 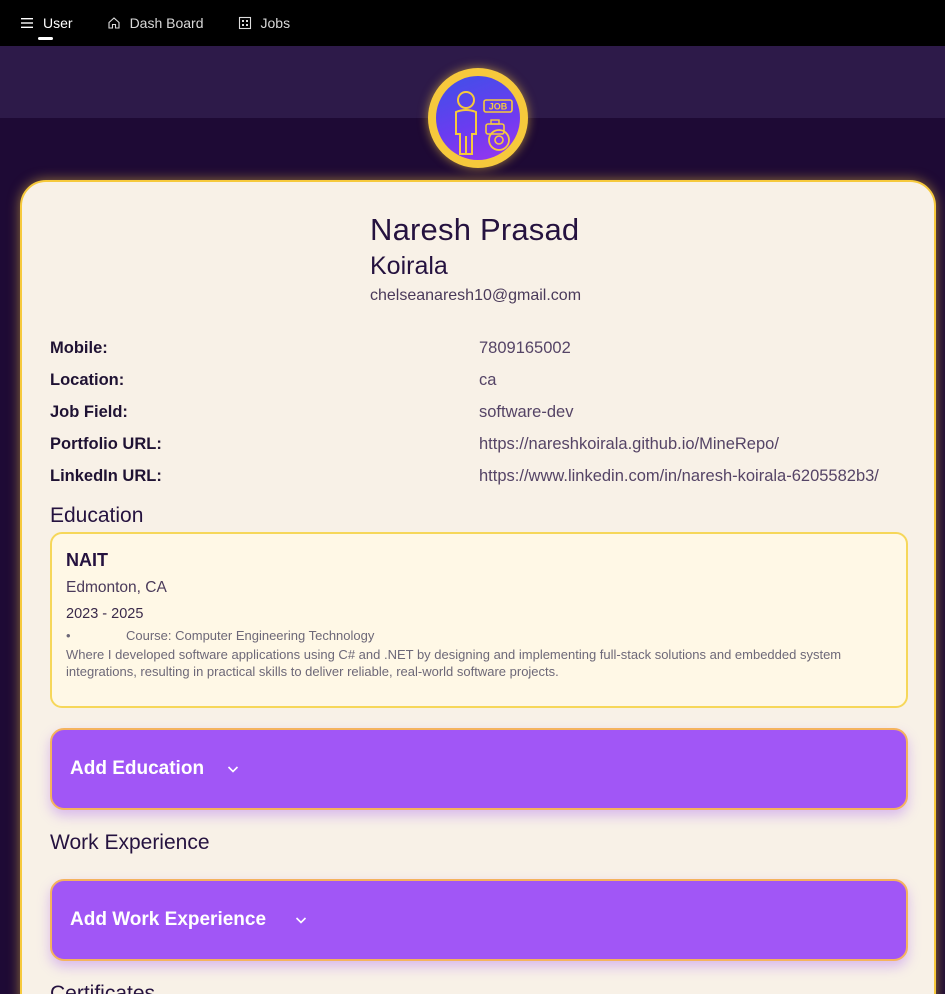 I want to click on info-label: LinkedIn URL:, so click(x=106, y=475).